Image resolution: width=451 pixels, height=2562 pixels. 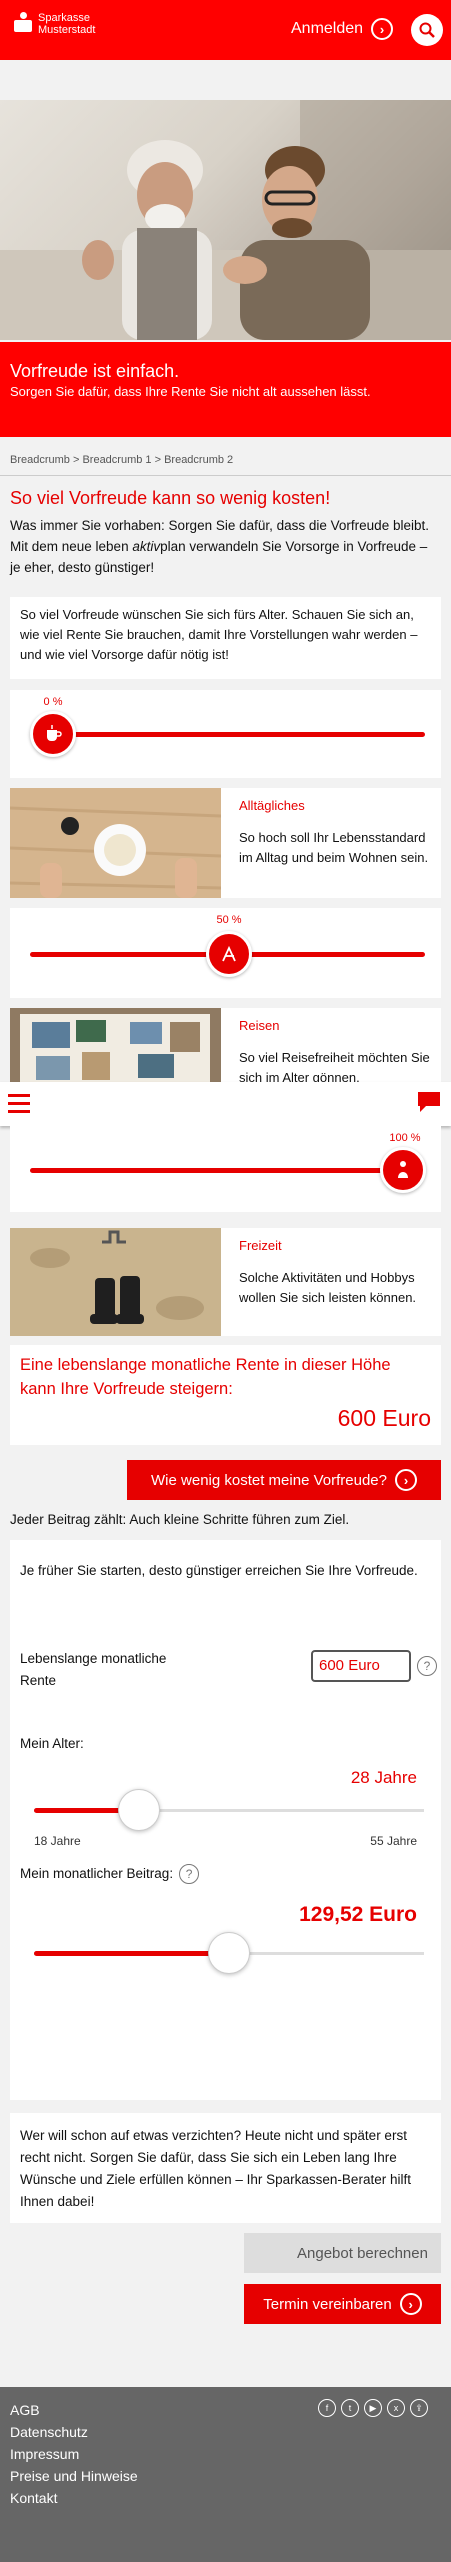 I want to click on calculate-offer-button: Angebot berechnen, so click(x=342, y=2253).